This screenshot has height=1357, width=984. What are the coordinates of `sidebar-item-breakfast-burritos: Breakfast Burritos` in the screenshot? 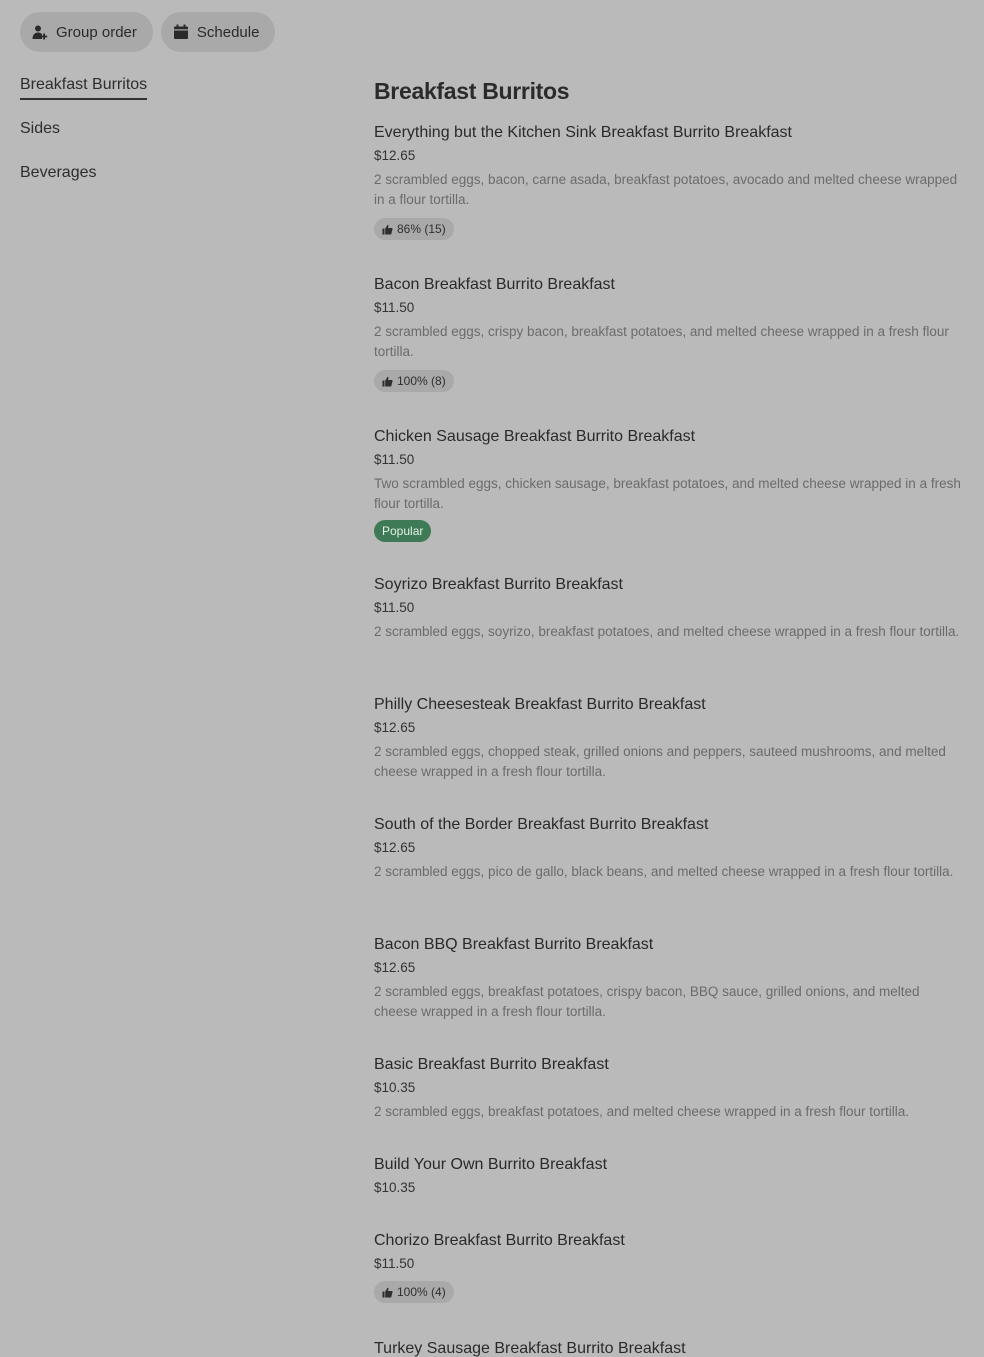 It's located at (180, 96).